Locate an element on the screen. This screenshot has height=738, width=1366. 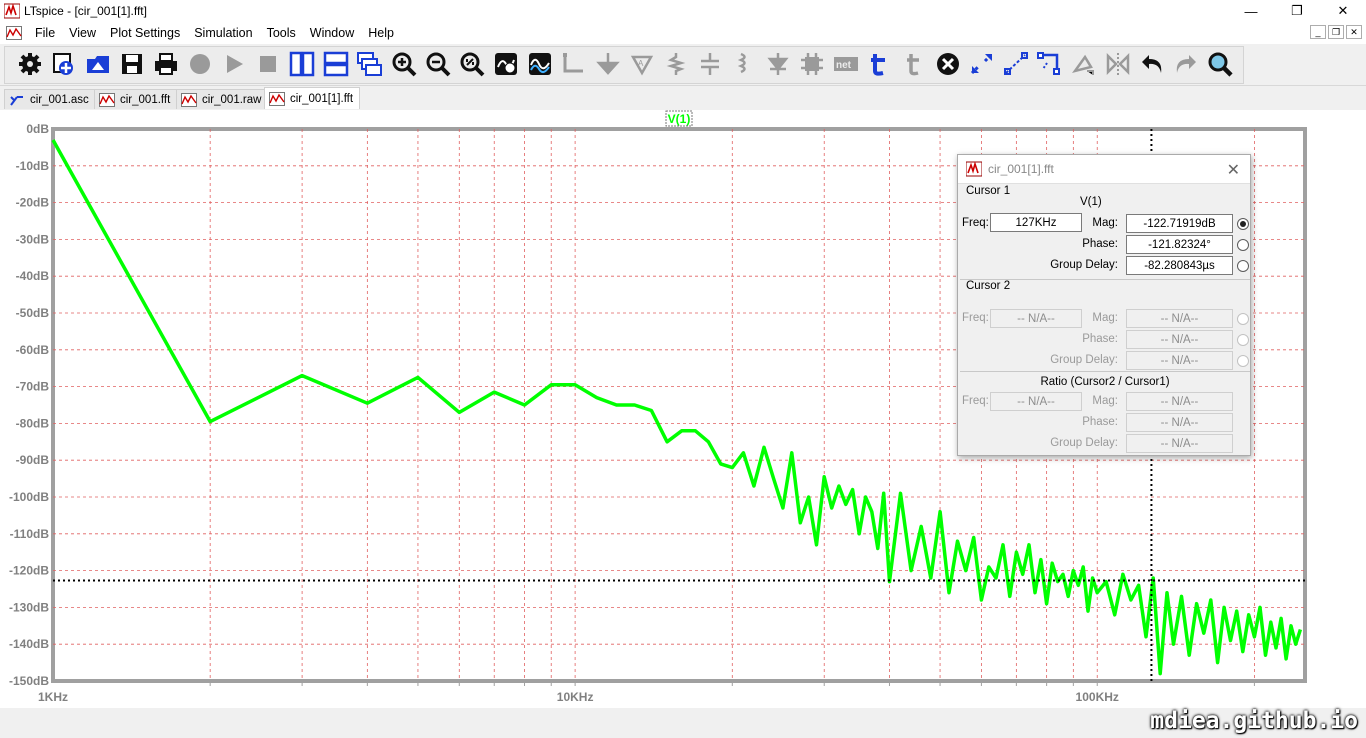
cursor1-mag-label: Mag: is located at coordinates (1105, 223).